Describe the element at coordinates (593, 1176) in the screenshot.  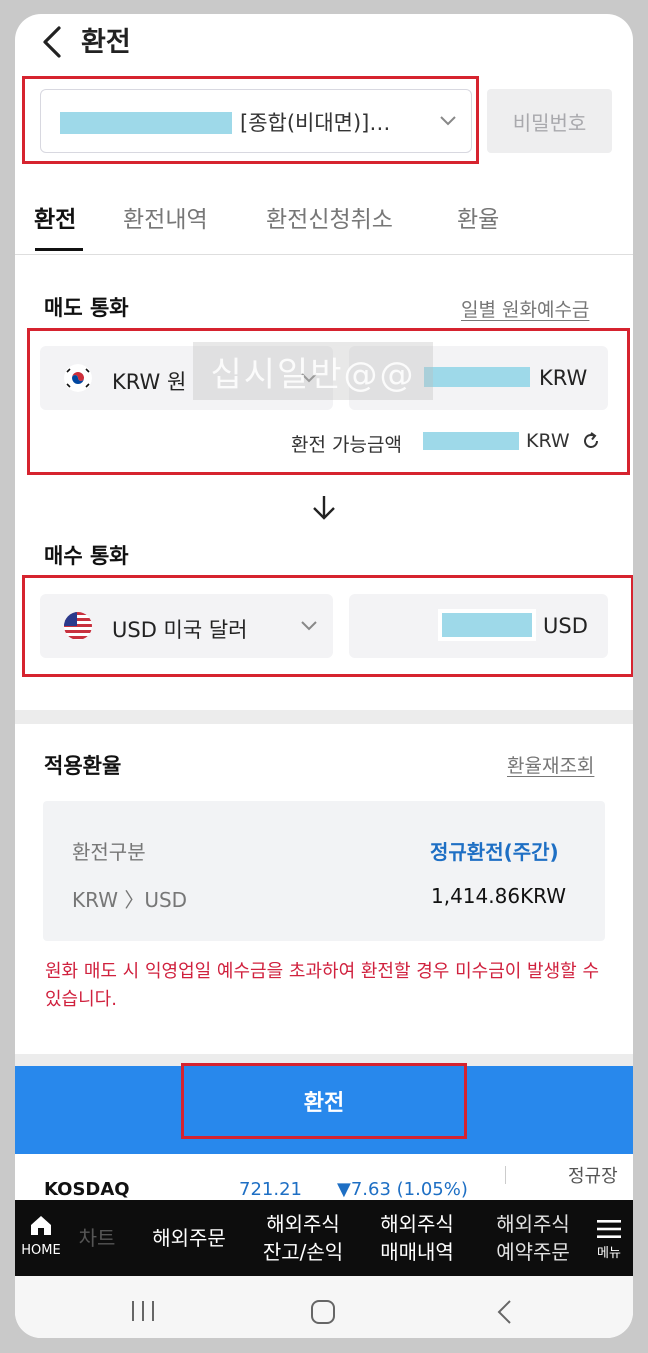
I see `market-session: 정규장` at that location.